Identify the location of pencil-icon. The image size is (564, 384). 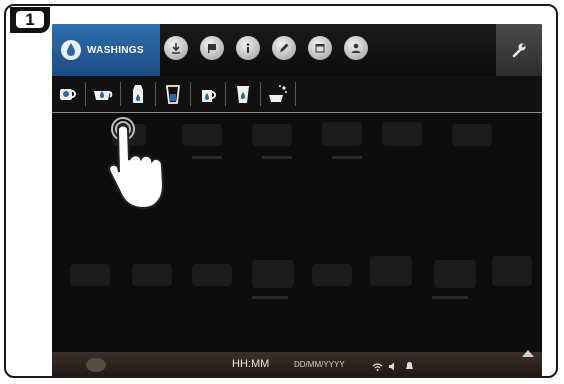
(284, 48).